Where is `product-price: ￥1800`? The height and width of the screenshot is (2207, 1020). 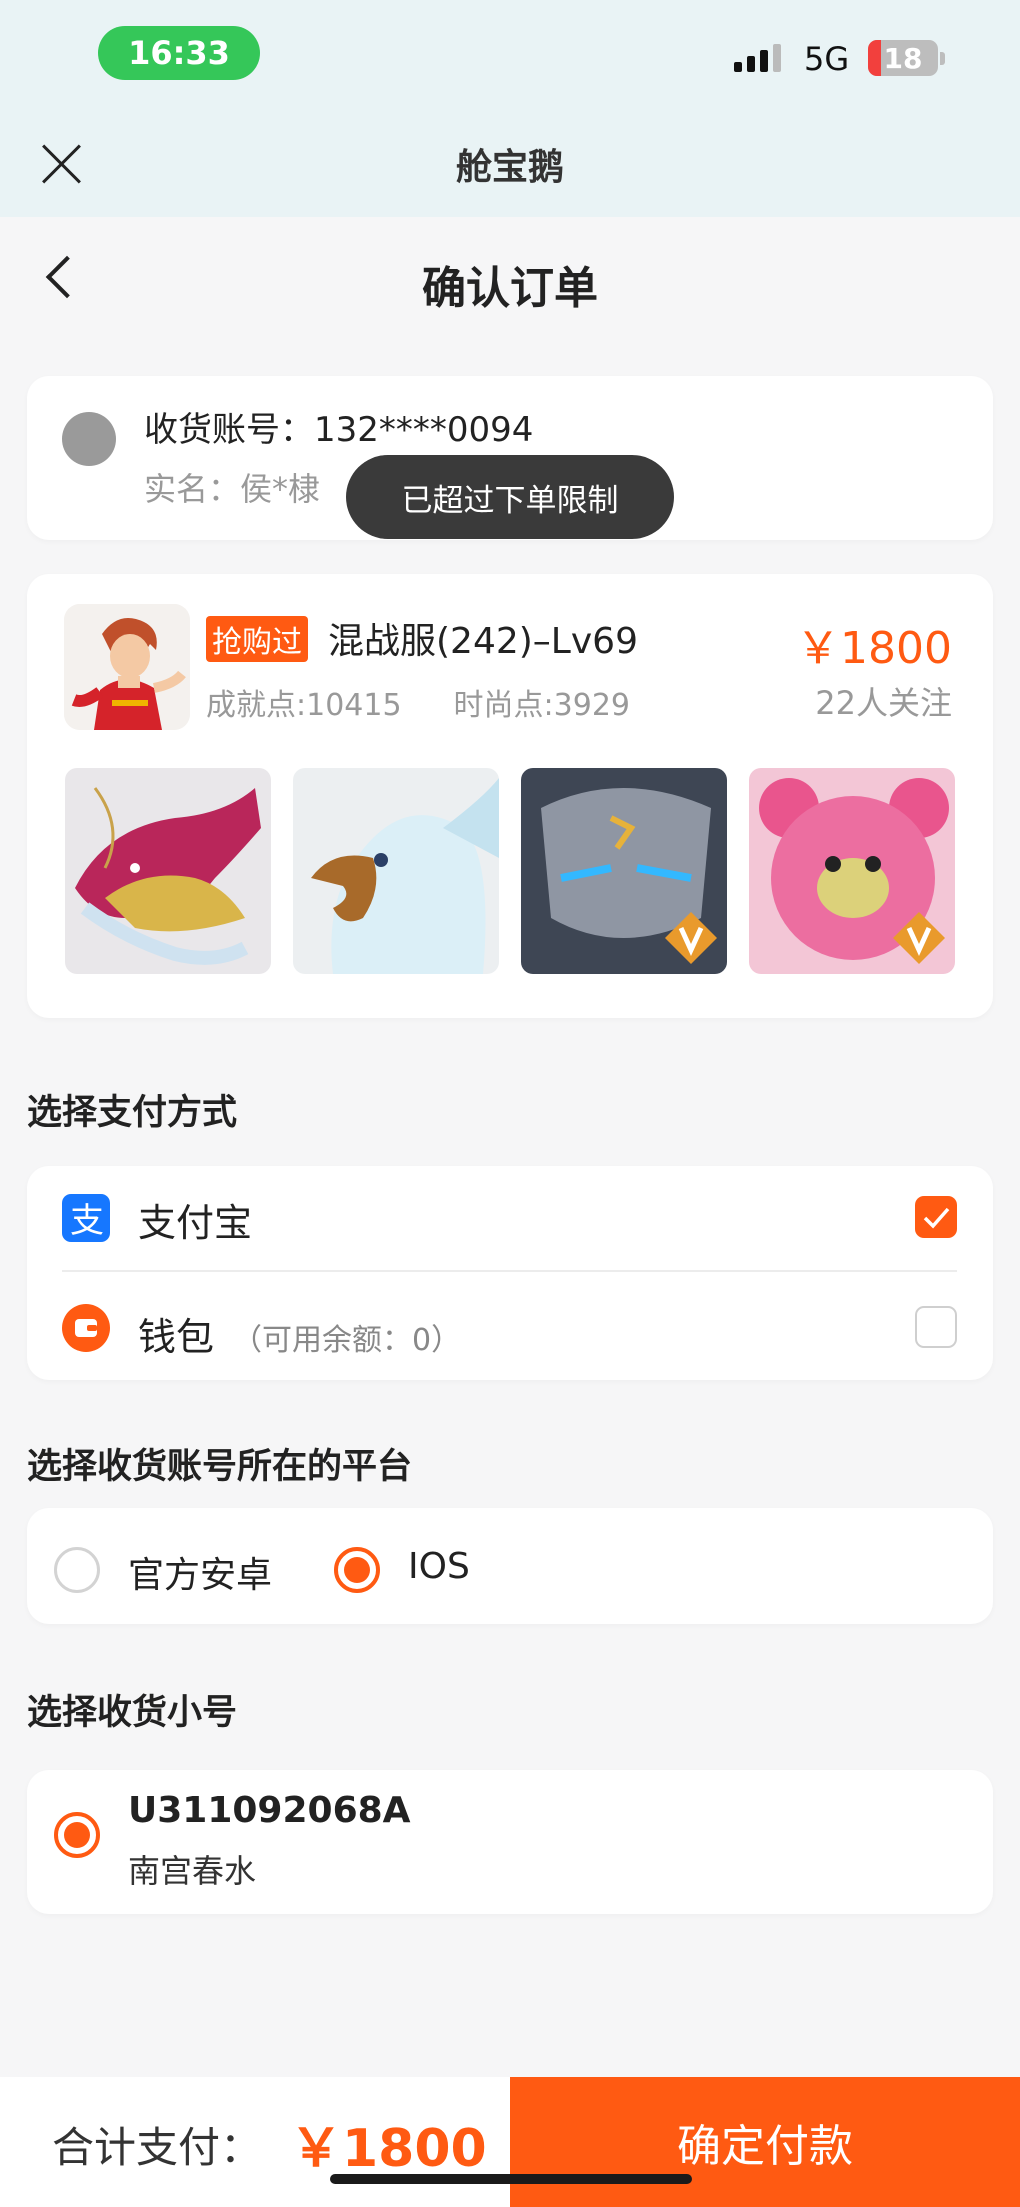
product-price: ￥1800 is located at coordinates (874, 648).